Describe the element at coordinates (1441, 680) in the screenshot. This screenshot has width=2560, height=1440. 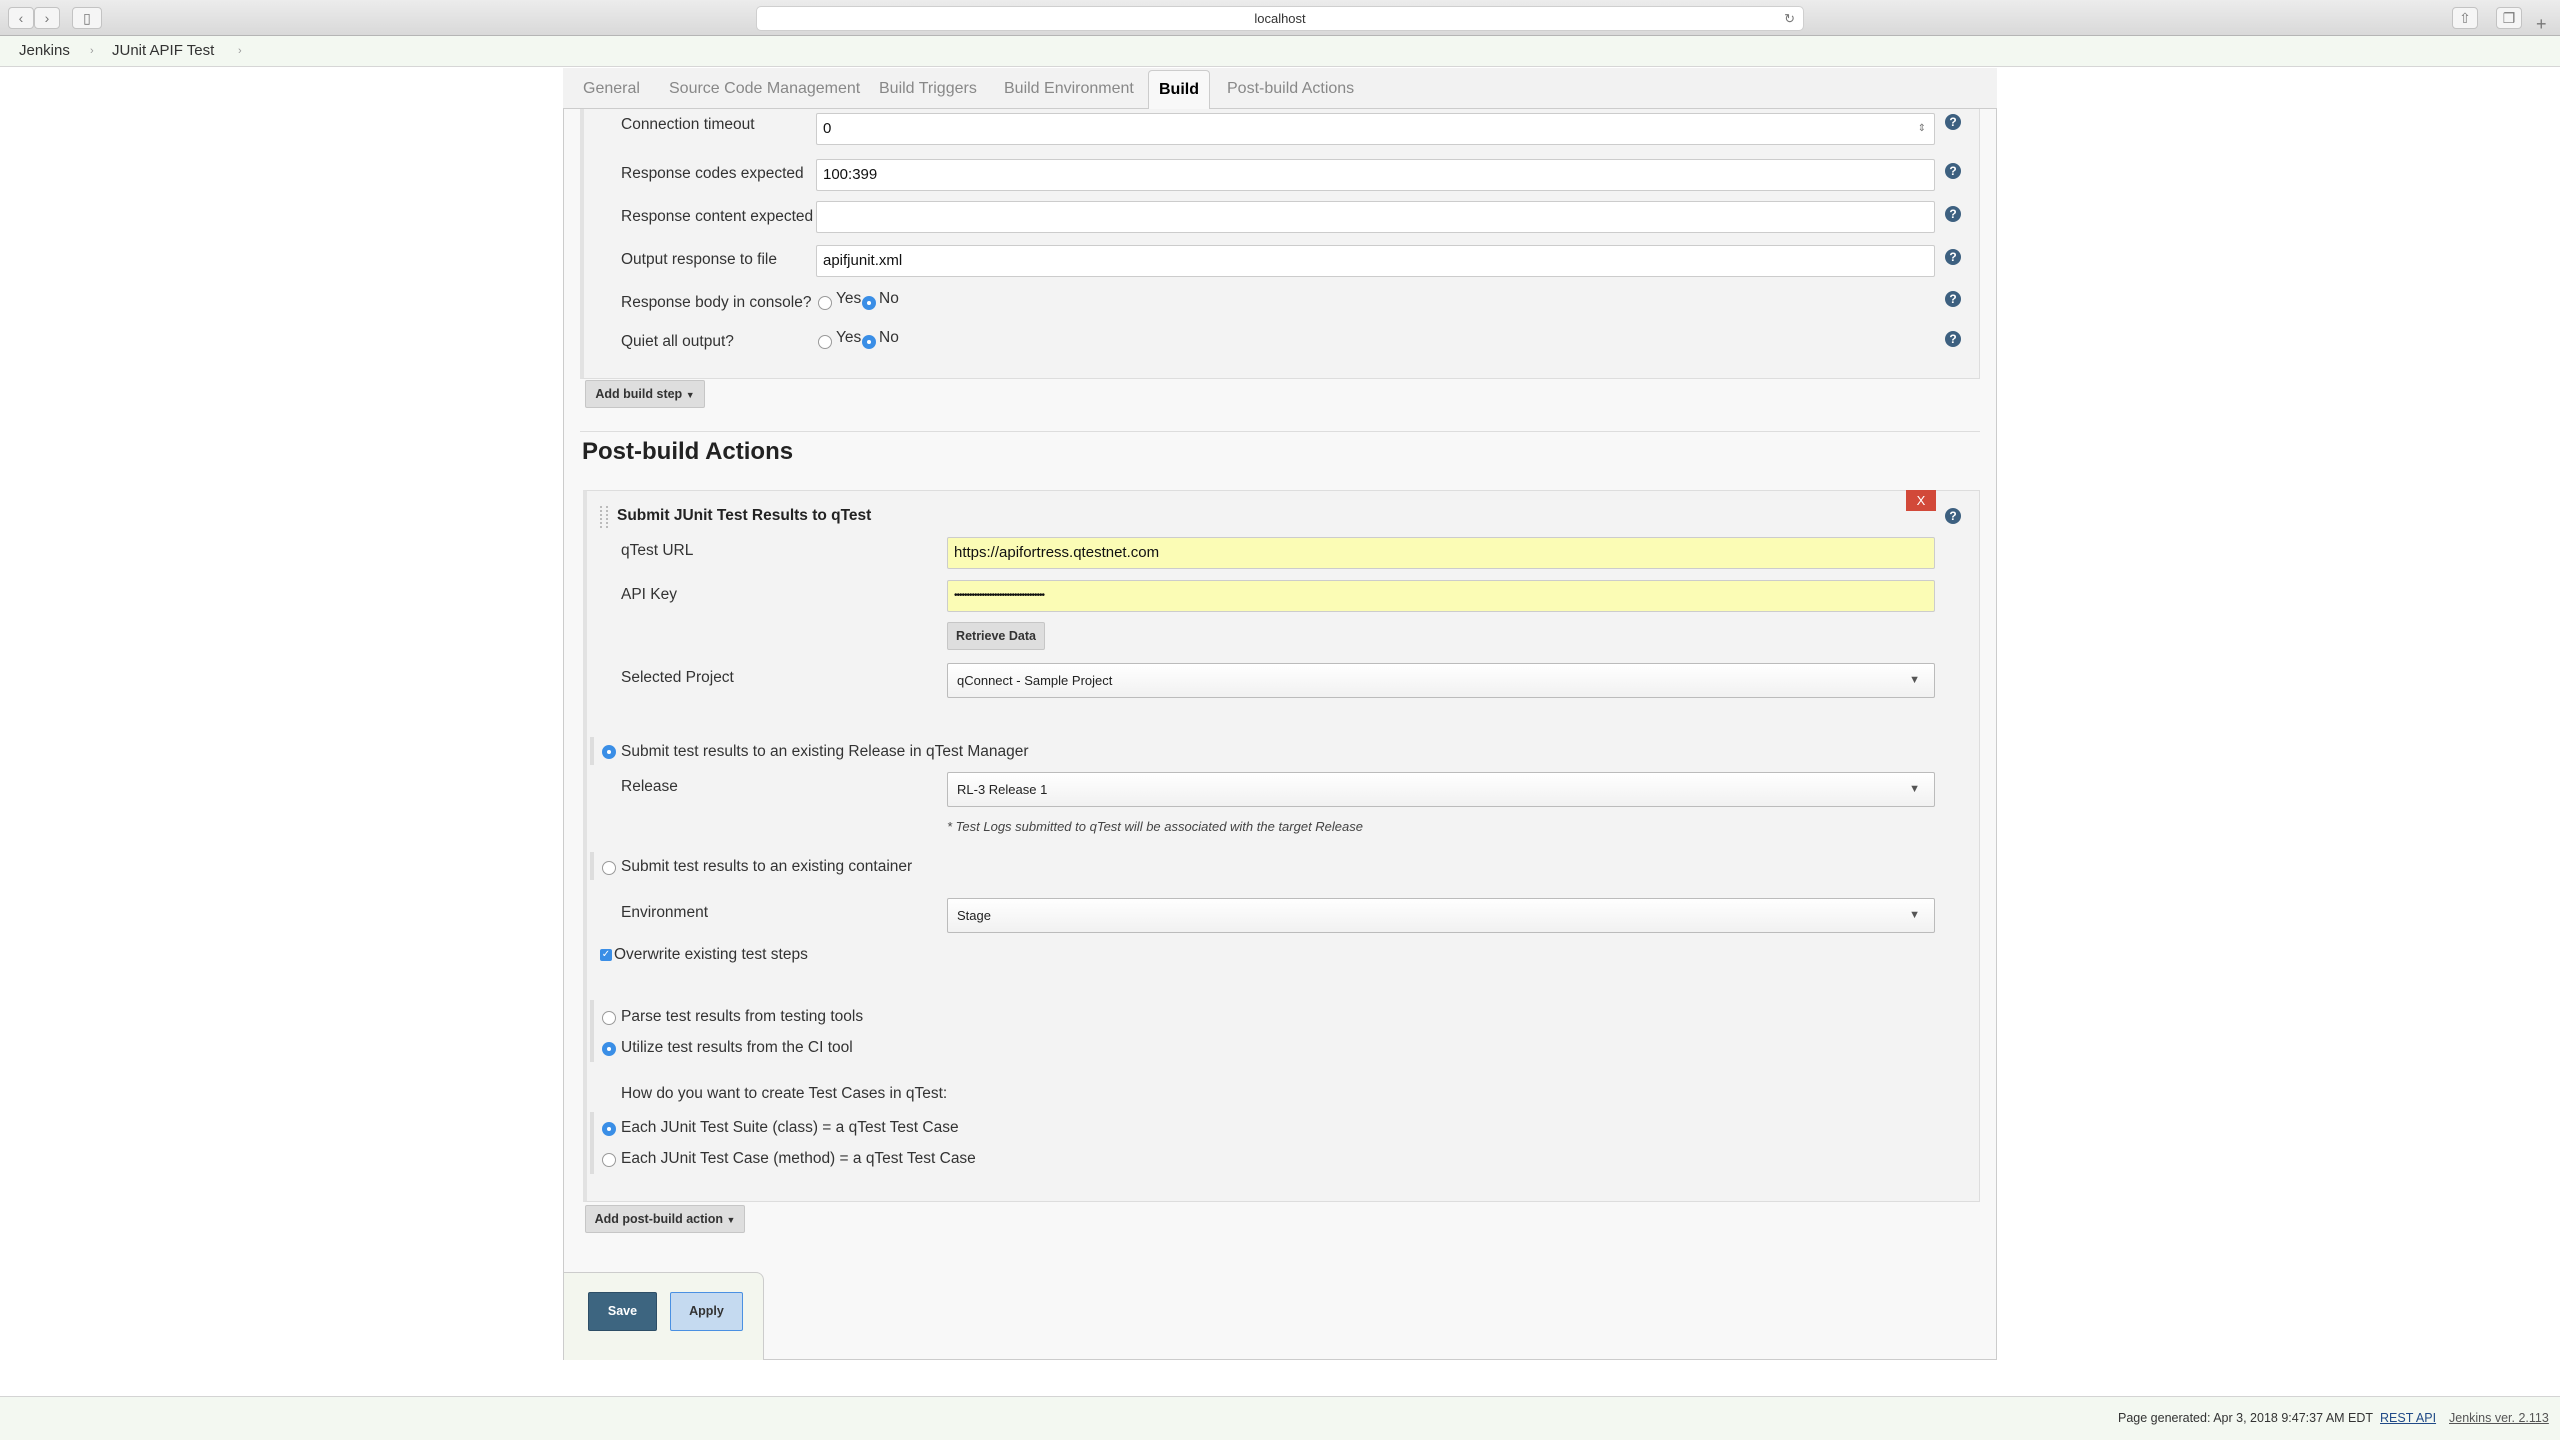
I see `project-select: qConnect - Sample Project ▼` at that location.